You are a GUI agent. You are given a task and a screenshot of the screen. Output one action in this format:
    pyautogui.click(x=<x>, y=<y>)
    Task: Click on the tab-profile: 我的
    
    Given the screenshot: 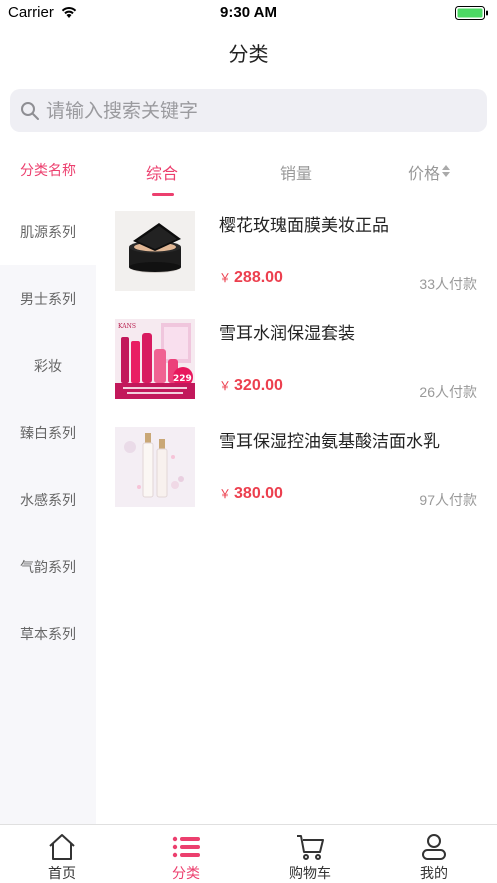 What is the action you would take?
    pyautogui.click(x=434, y=854)
    